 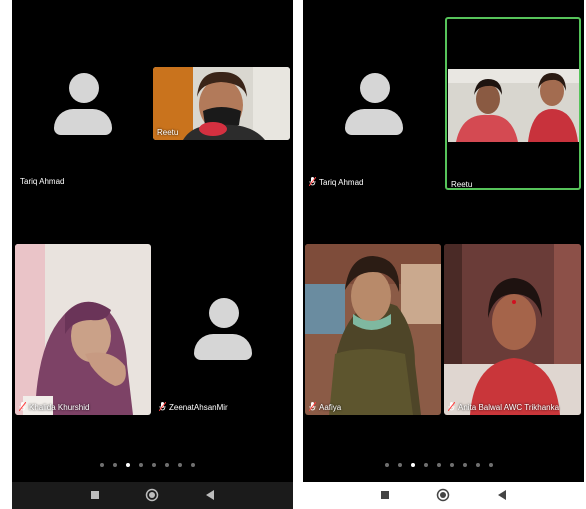 I want to click on participant-name: Anita Balwal AWC Trikhanka, so click(x=503, y=407).